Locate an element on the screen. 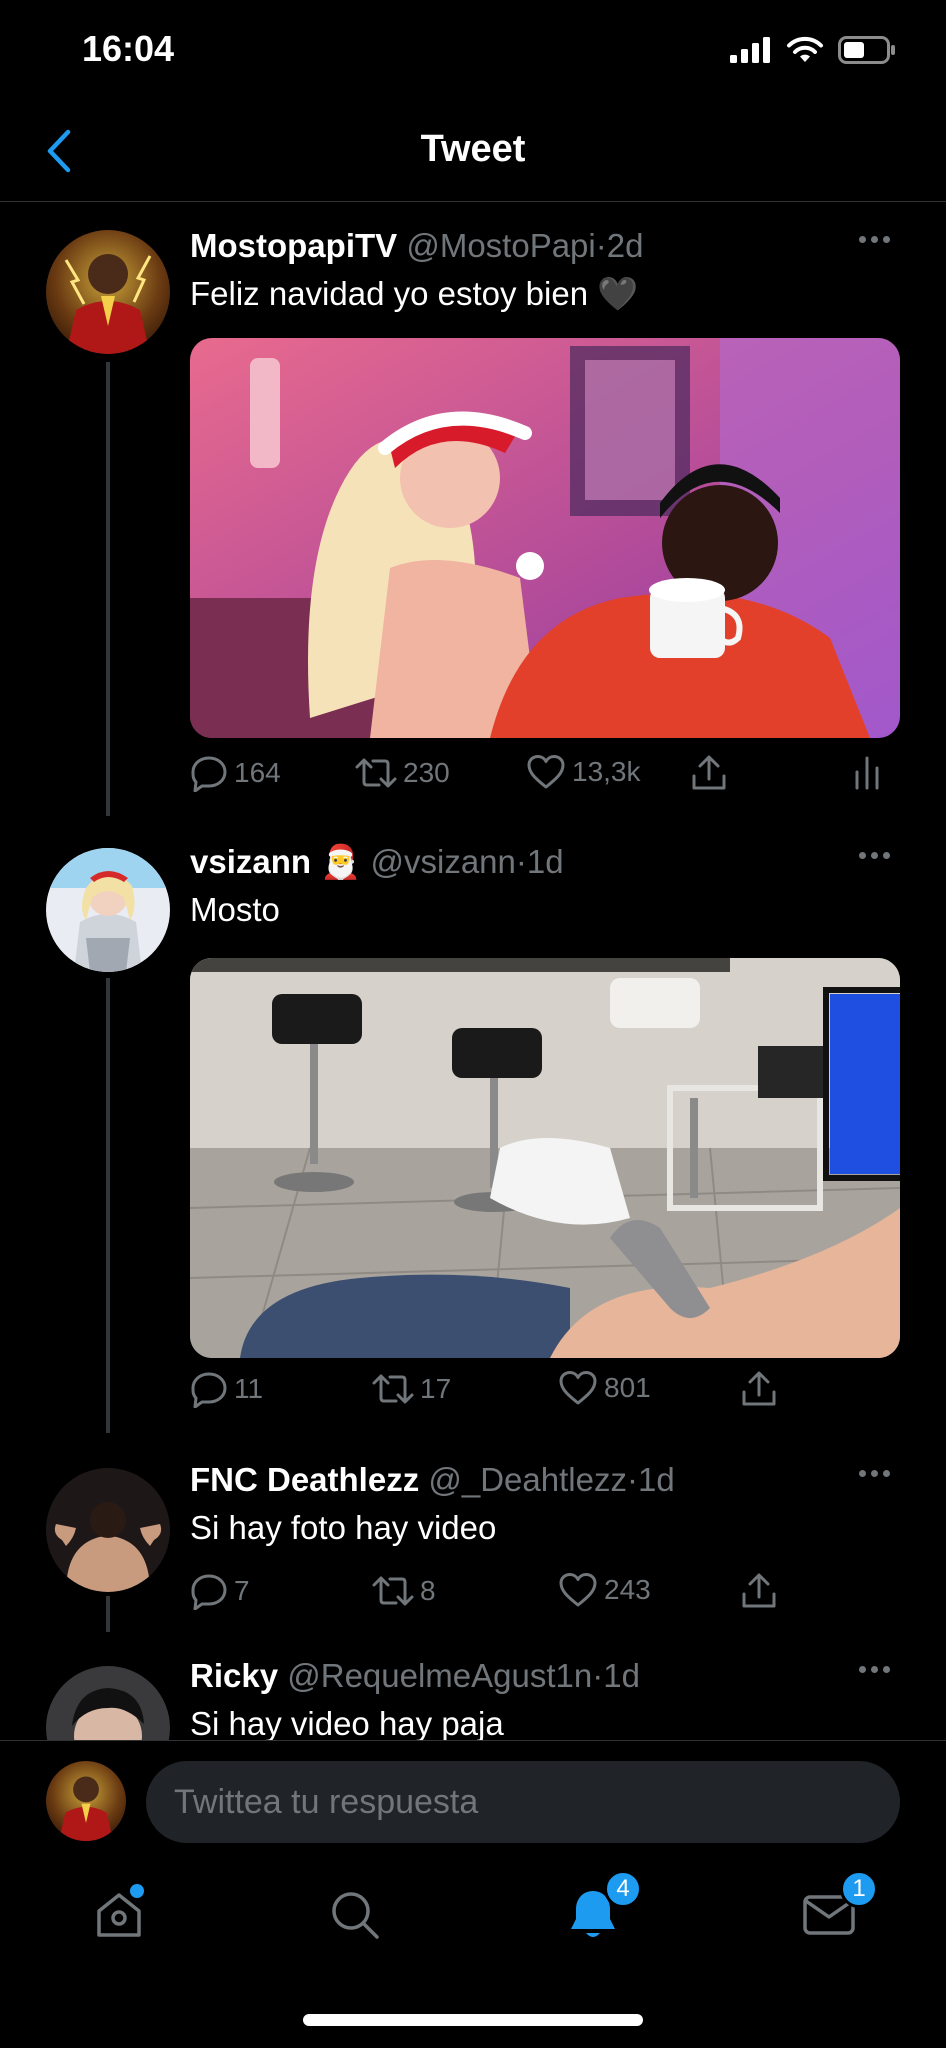 The height and width of the screenshot is (2048, 946). analytics-button is located at coordinates (867, 772).